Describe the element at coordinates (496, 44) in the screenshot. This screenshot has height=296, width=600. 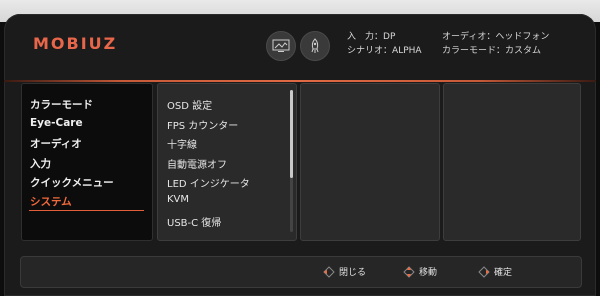
I see `status-info: オーディオ：ヘッドフォン カラーモード：カスタム` at that location.